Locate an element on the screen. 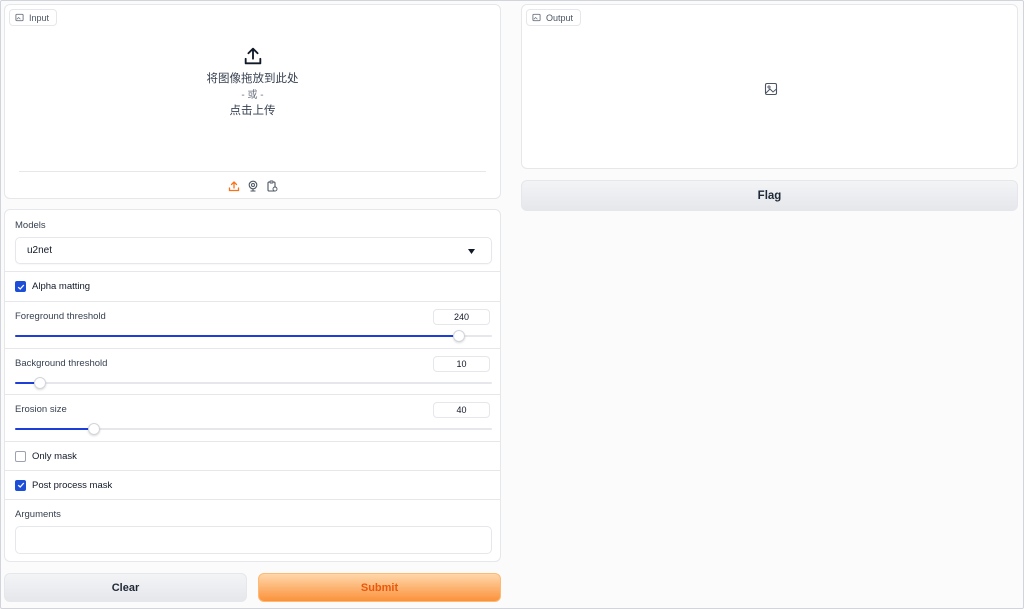 The image size is (1024, 609). alpha-matting-label: Alpha matting is located at coordinates (61, 286).